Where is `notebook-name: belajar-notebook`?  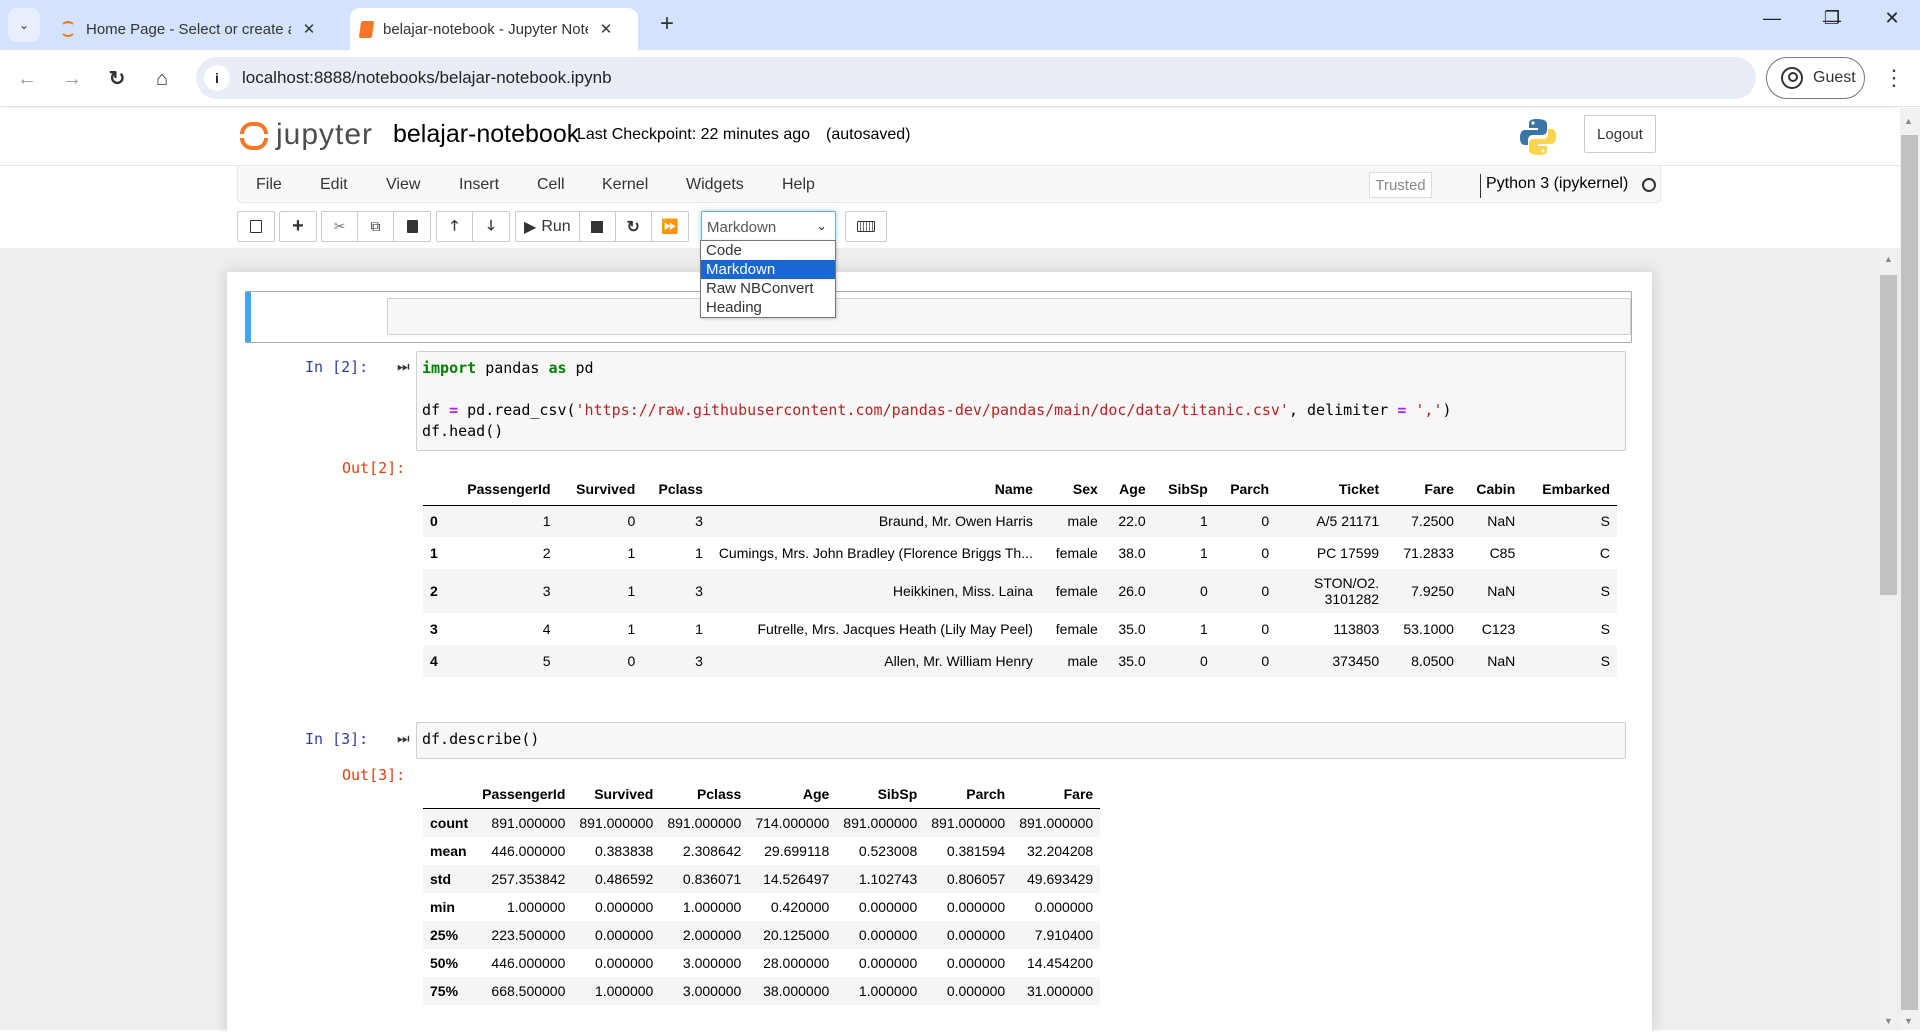 notebook-name: belajar-notebook is located at coordinates (486, 134).